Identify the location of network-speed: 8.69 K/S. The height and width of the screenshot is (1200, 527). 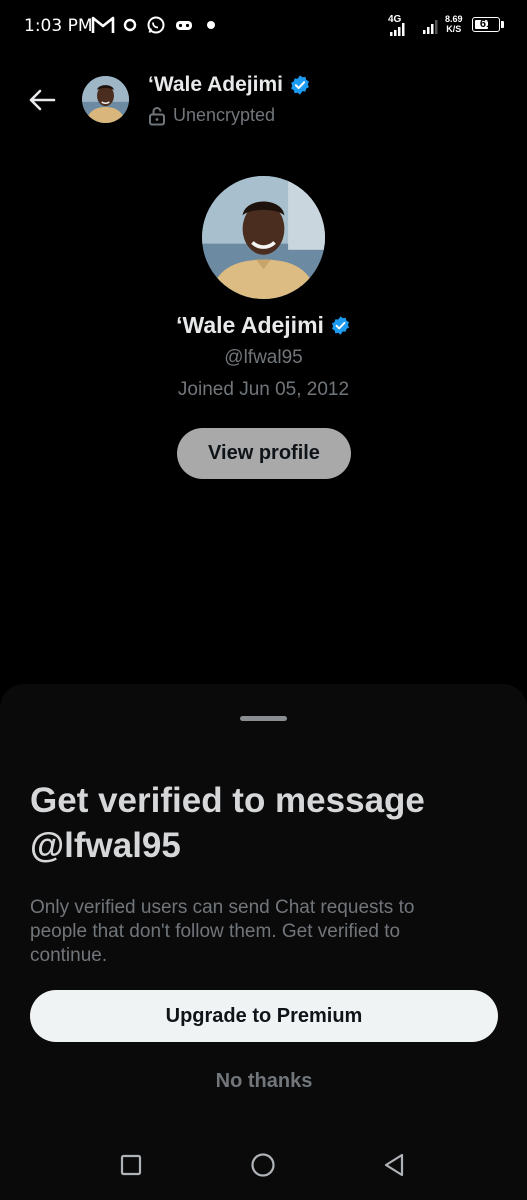
(454, 24).